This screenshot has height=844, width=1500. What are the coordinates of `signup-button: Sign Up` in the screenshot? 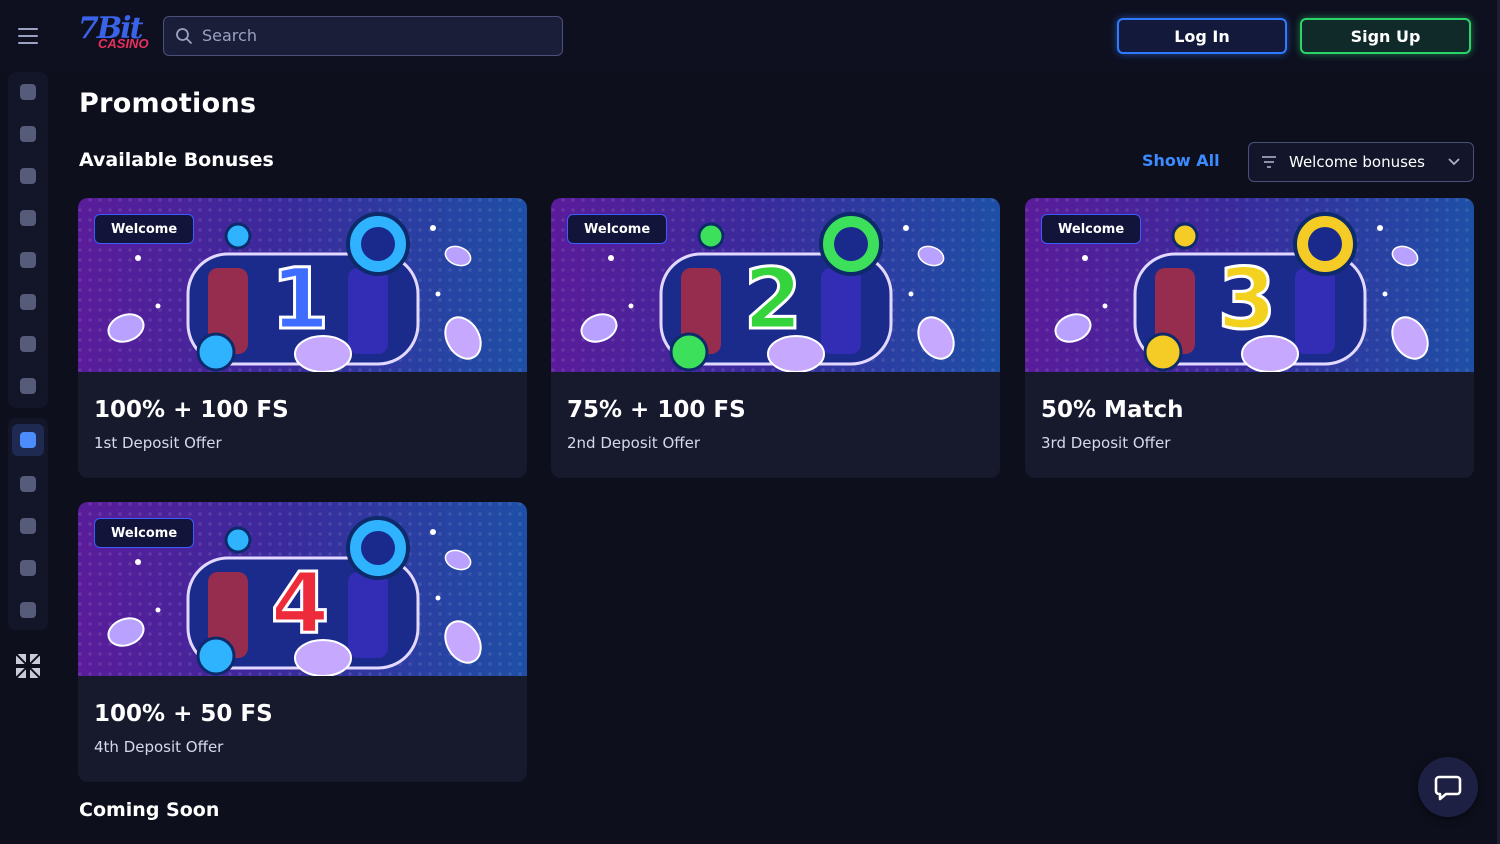 It's located at (1385, 36).